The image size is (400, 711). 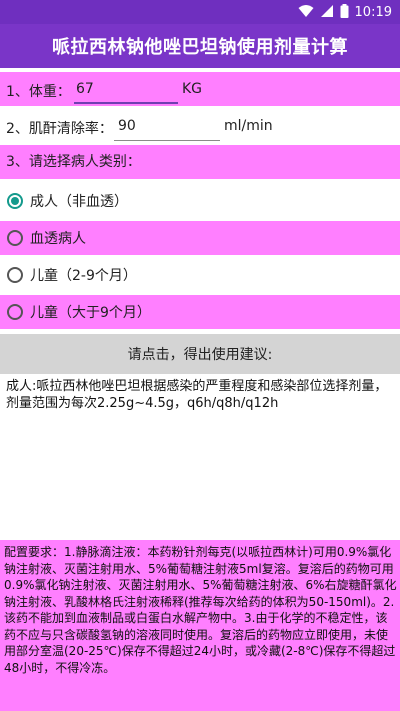 I want to click on weight-row: 1、体重： 67 KG, so click(x=200, y=89).